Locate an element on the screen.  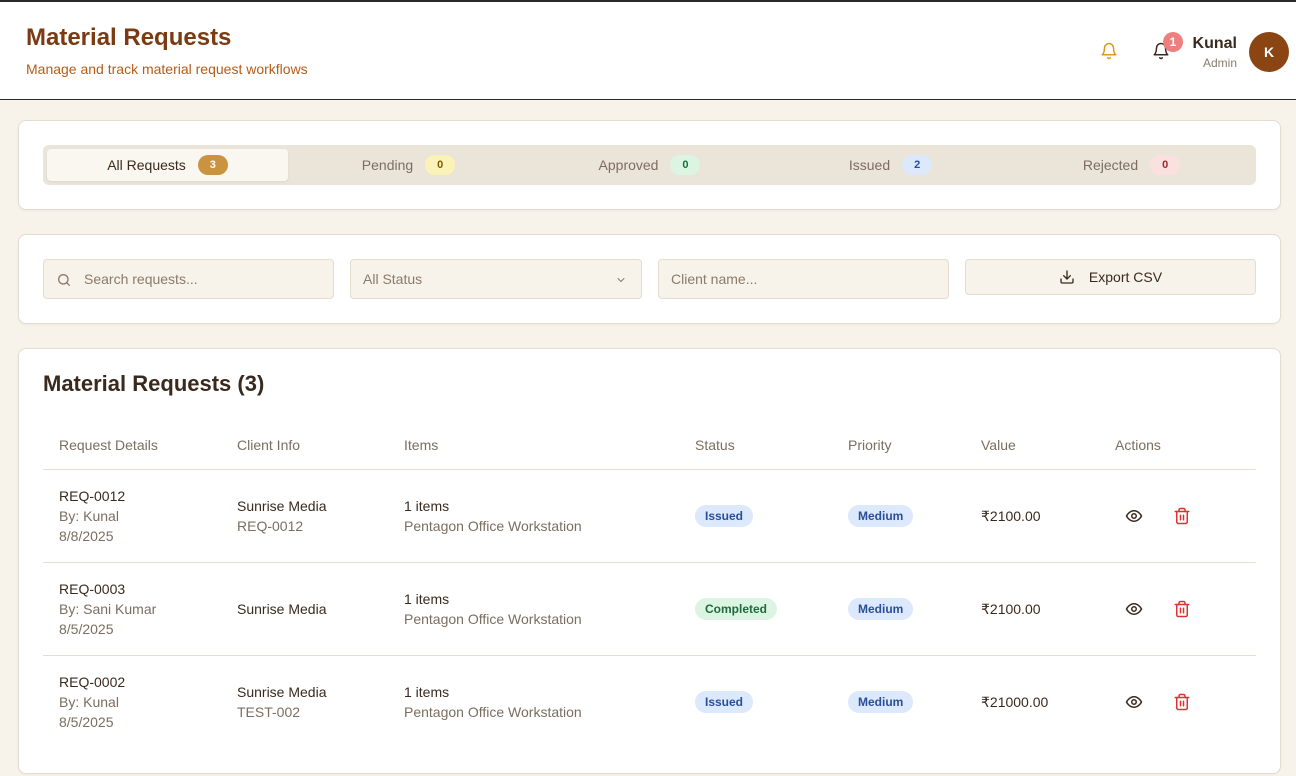
chevron-down-icon is located at coordinates (621, 280).